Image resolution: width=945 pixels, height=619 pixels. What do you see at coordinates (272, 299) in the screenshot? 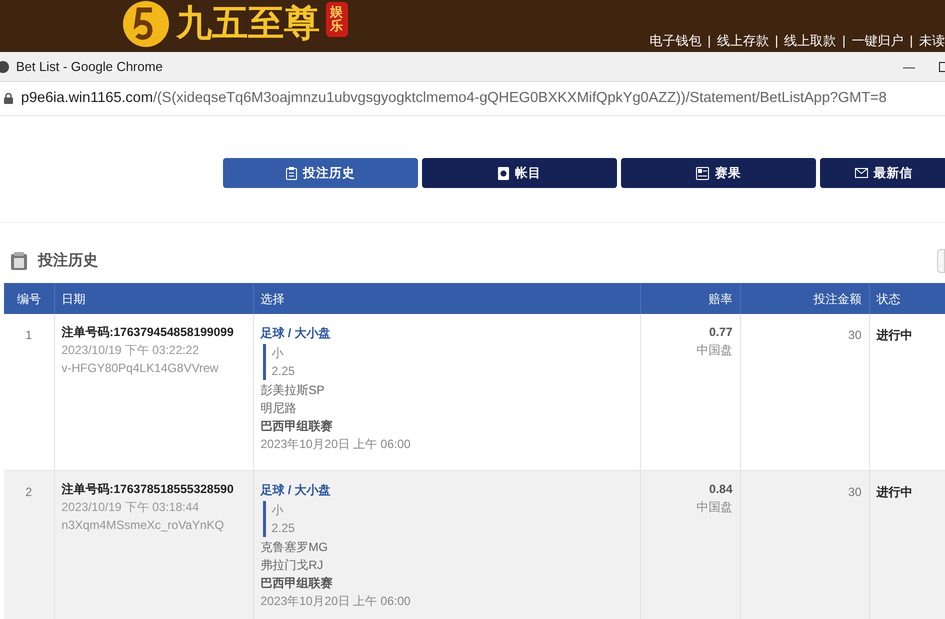
I see `column-header: 选择` at bounding box center [272, 299].